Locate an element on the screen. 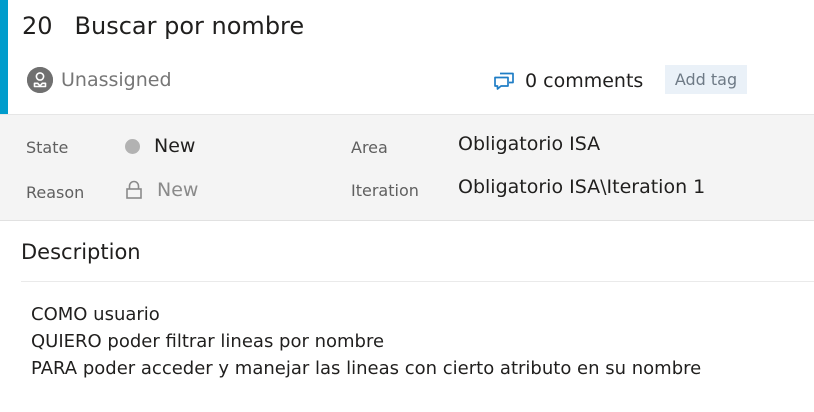  assigned-to-control: Unassigned is located at coordinates (99, 80).